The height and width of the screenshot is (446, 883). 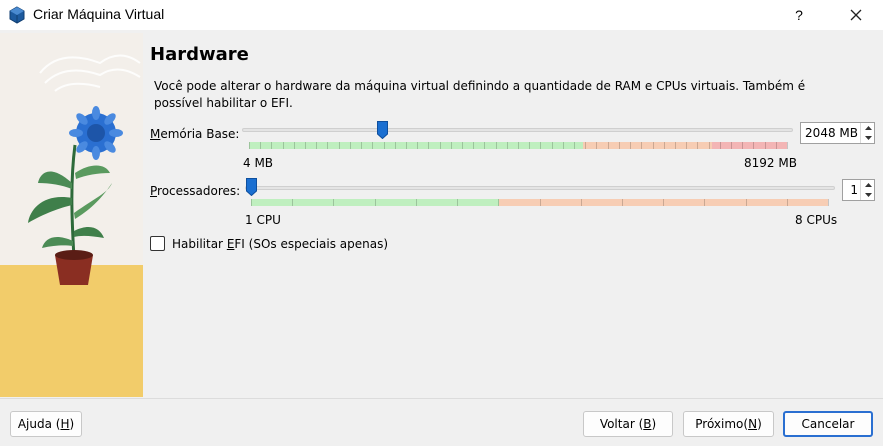 I want to click on help-icon: ?, so click(x=799, y=15).